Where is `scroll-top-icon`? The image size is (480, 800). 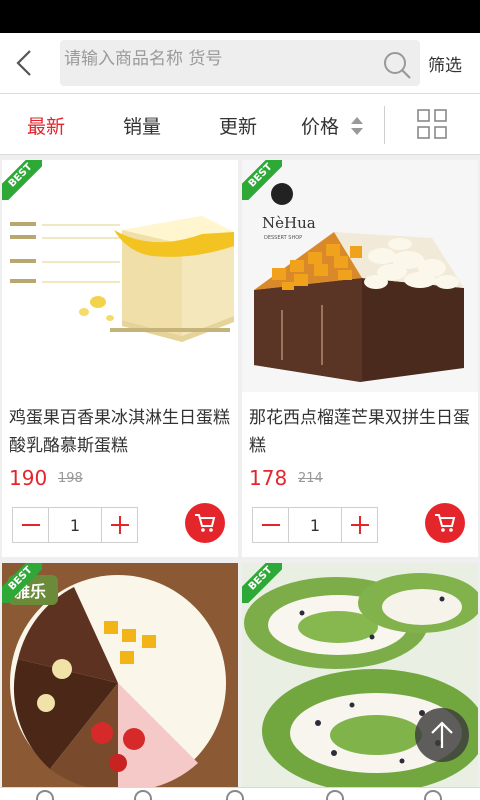
scroll-top-icon is located at coordinates (442, 734).